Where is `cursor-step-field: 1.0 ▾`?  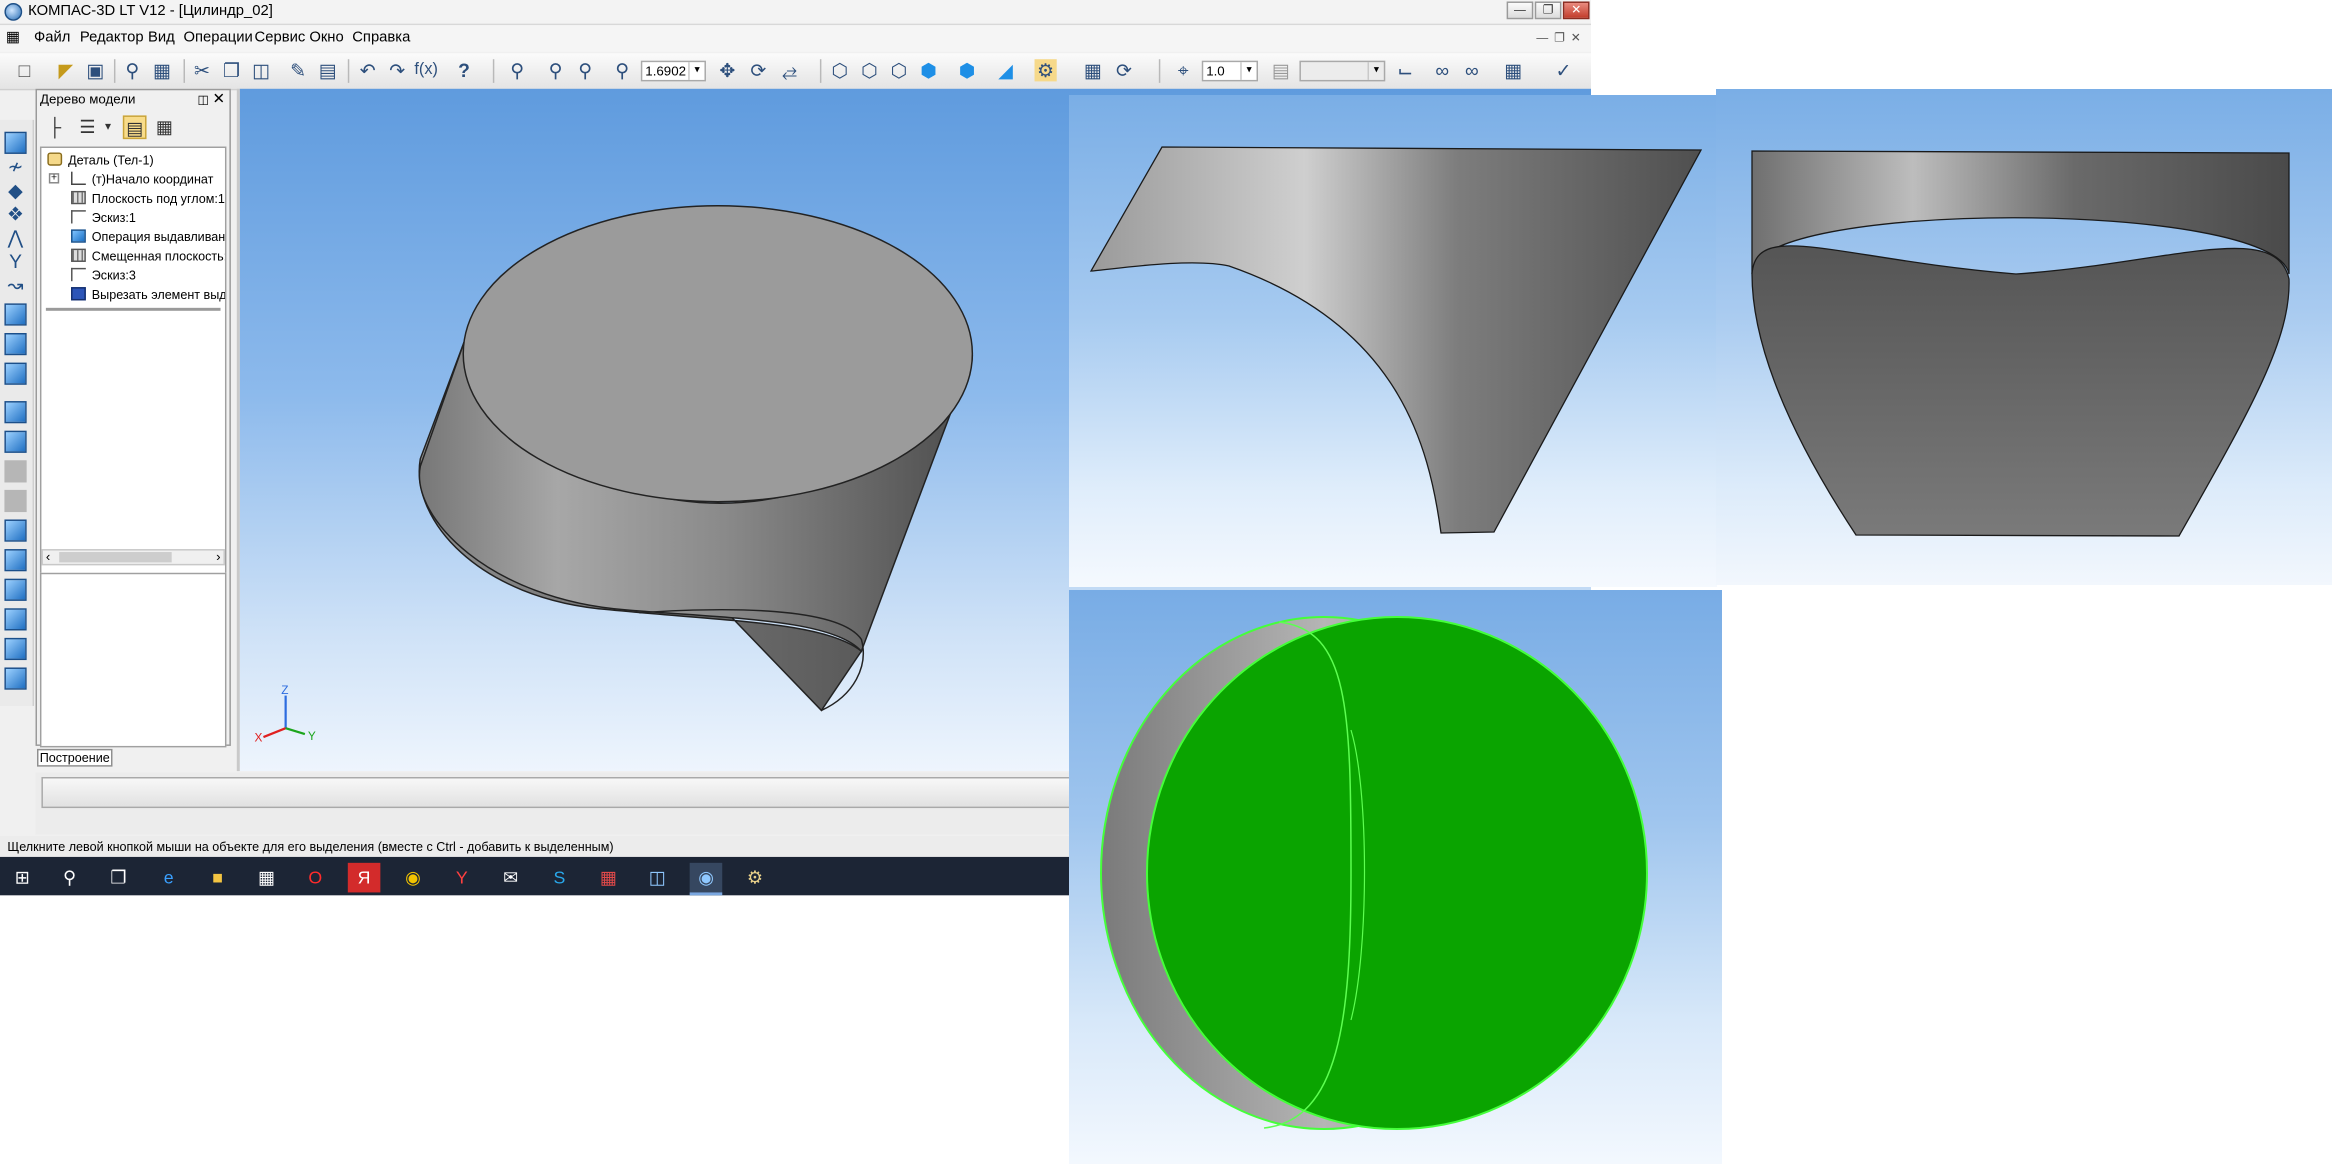 cursor-step-field: 1.0 ▾ is located at coordinates (1229, 71).